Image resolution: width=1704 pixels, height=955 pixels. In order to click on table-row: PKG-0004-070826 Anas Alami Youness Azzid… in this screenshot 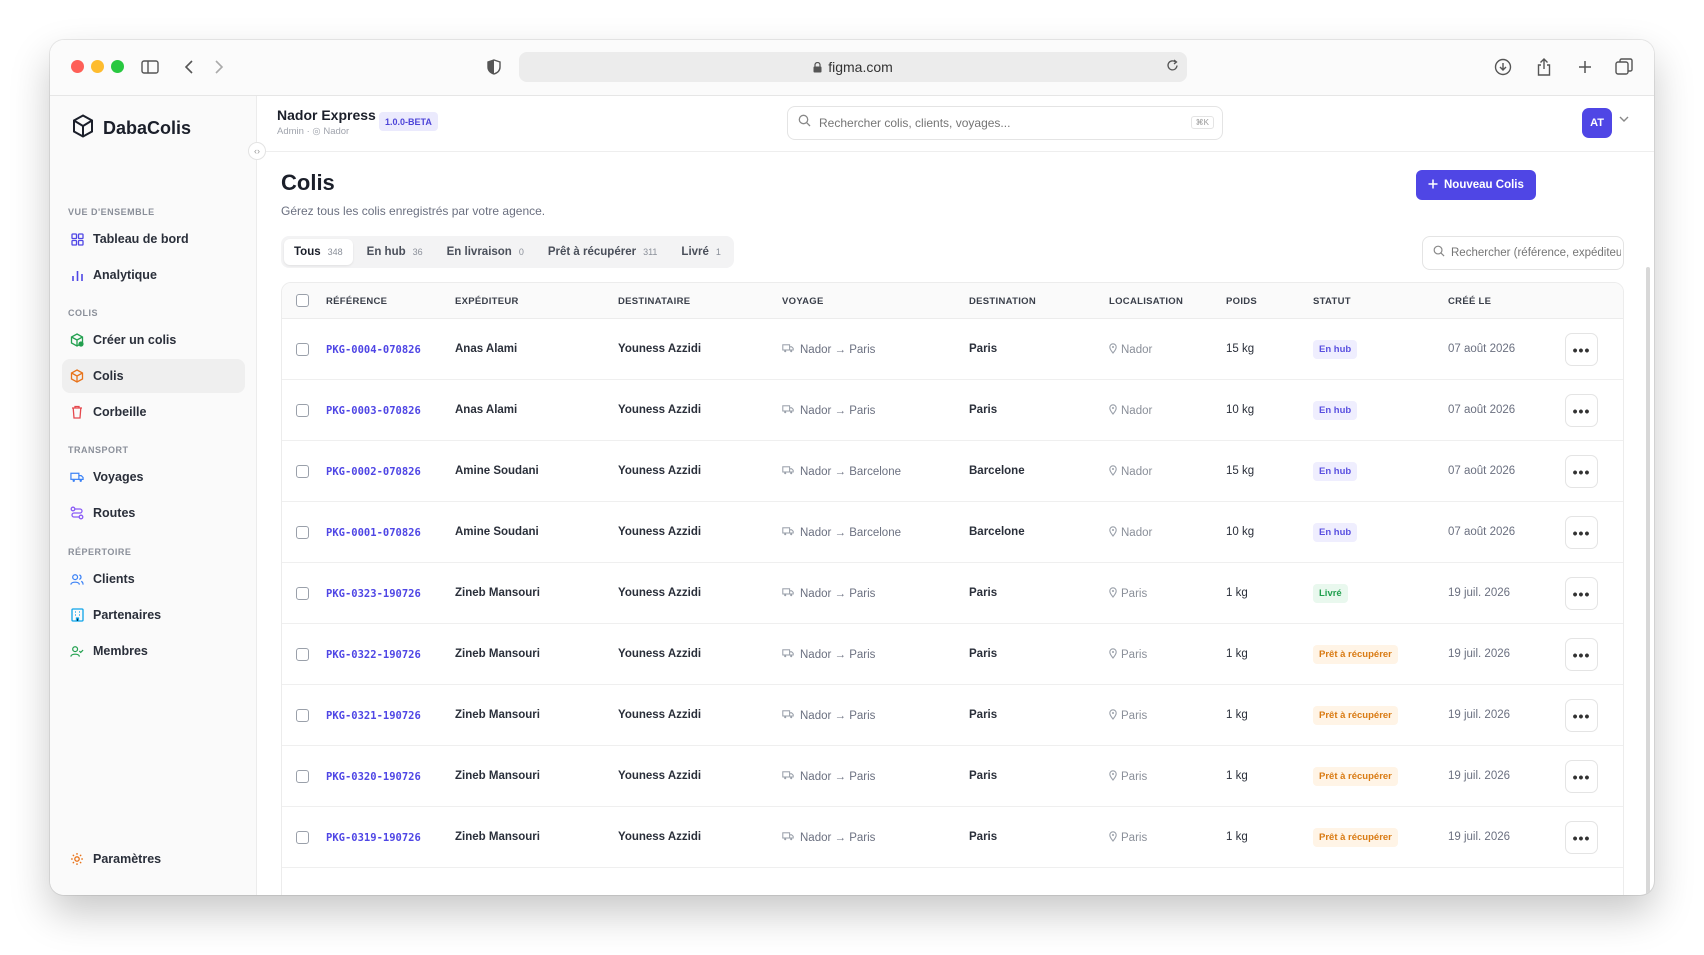, I will do `click(952, 349)`.